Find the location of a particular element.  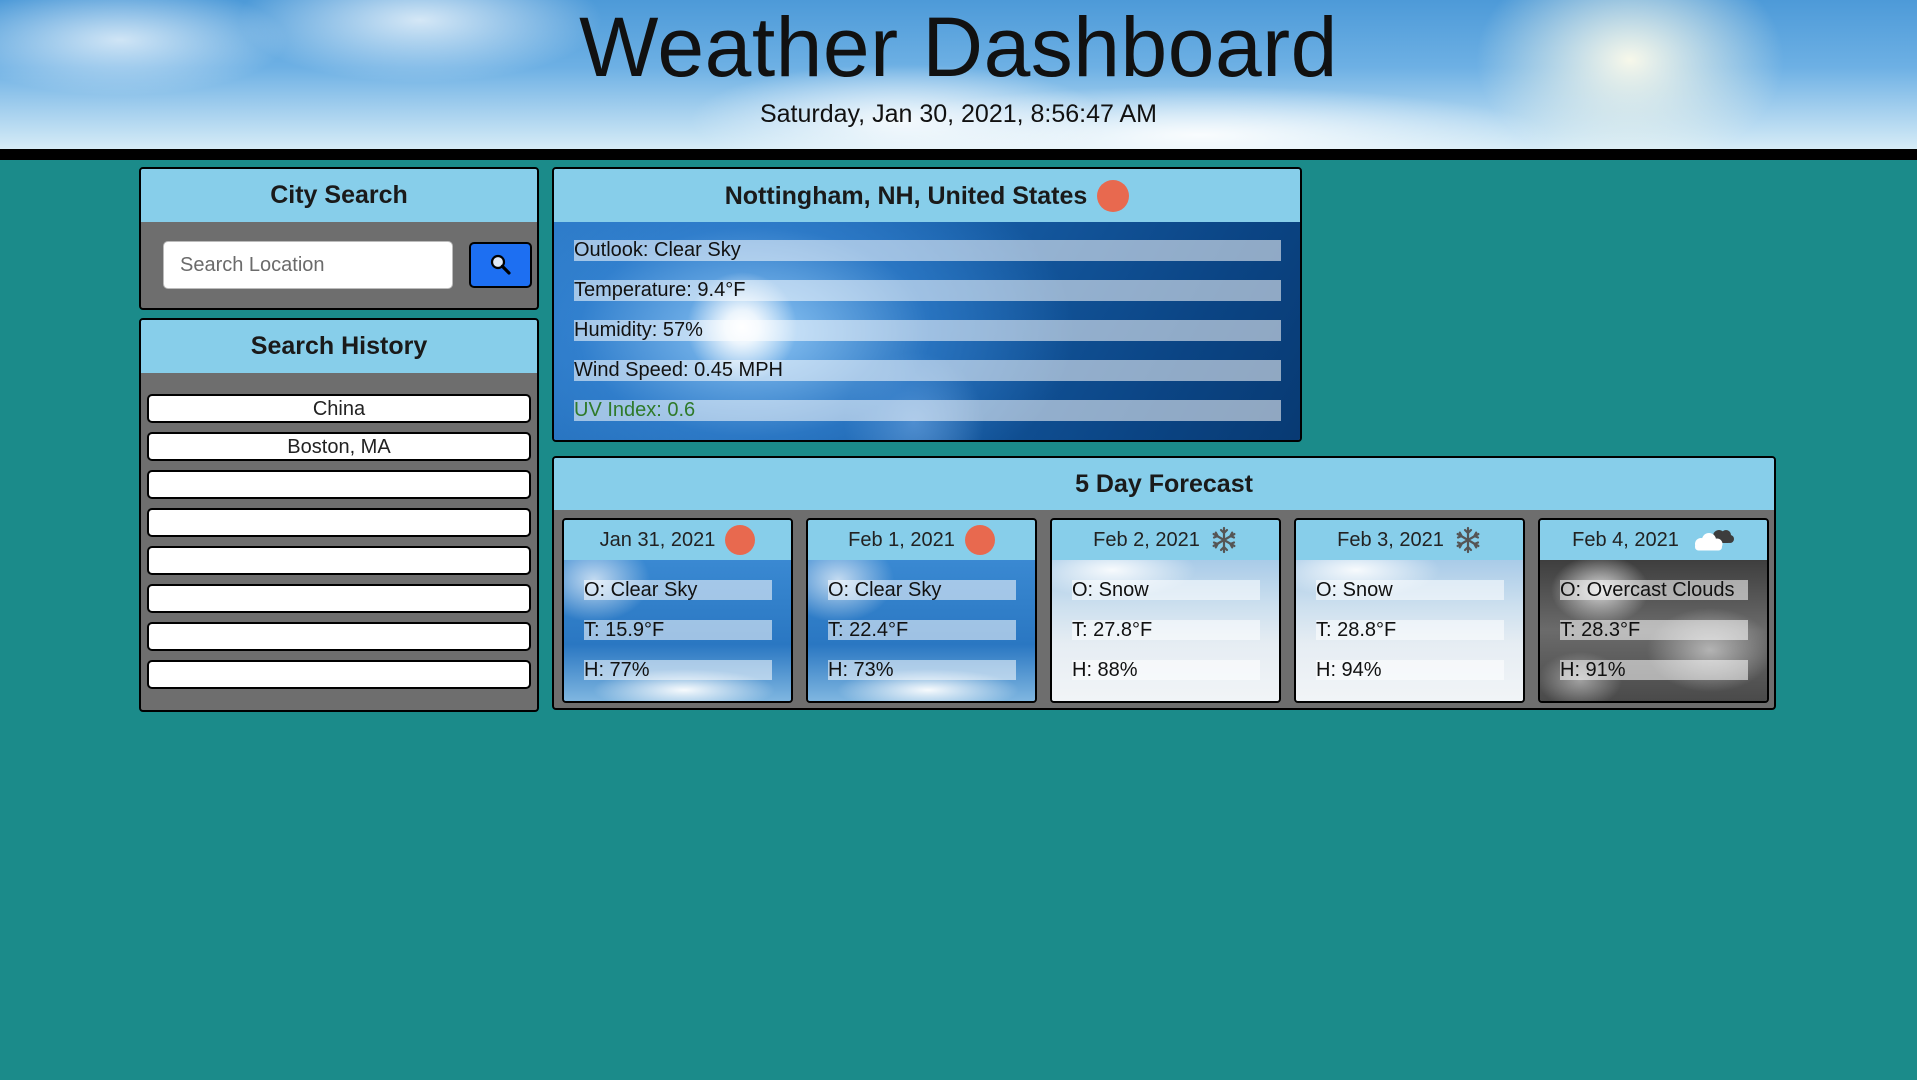

forecast-temperature: T: 28.8°F is located at coordinates (1410, 630).